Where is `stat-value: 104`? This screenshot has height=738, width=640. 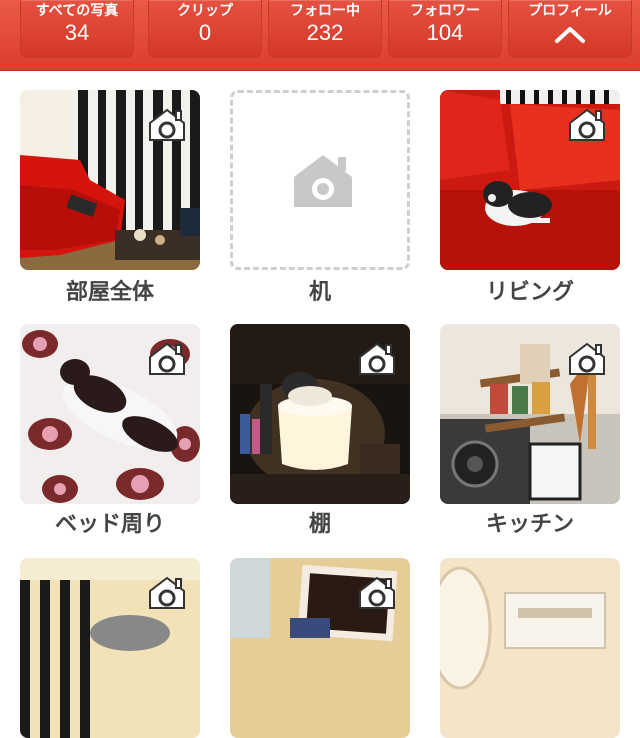
stat-value: 104 is located at coordinates (445, 32).